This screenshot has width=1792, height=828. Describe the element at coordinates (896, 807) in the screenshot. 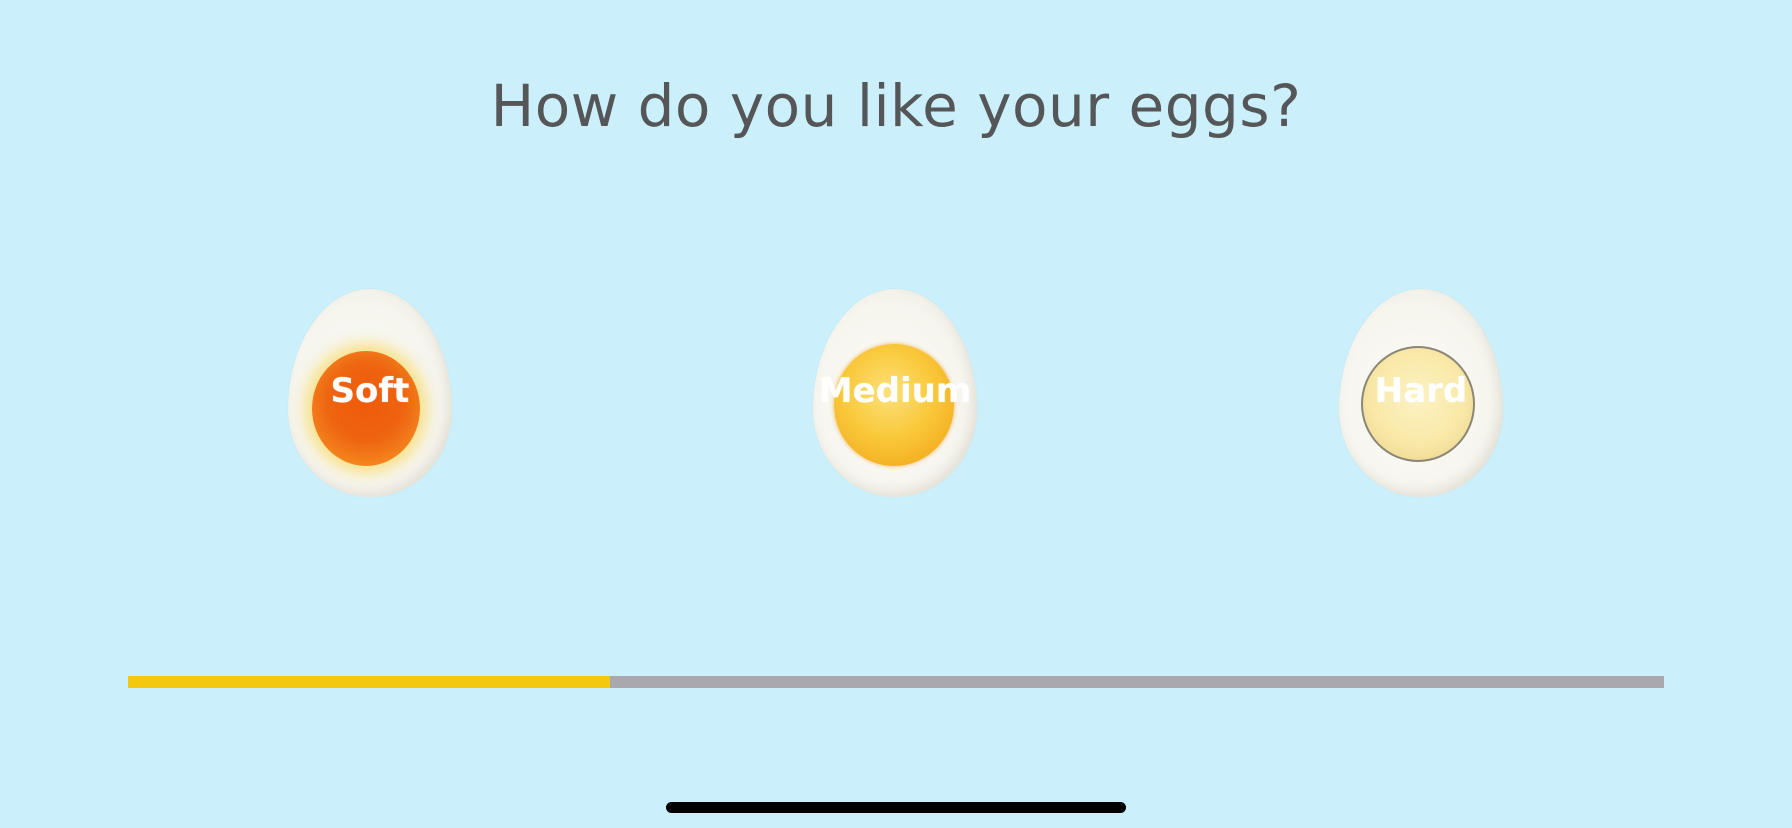

I see `home-indicator` at that location.